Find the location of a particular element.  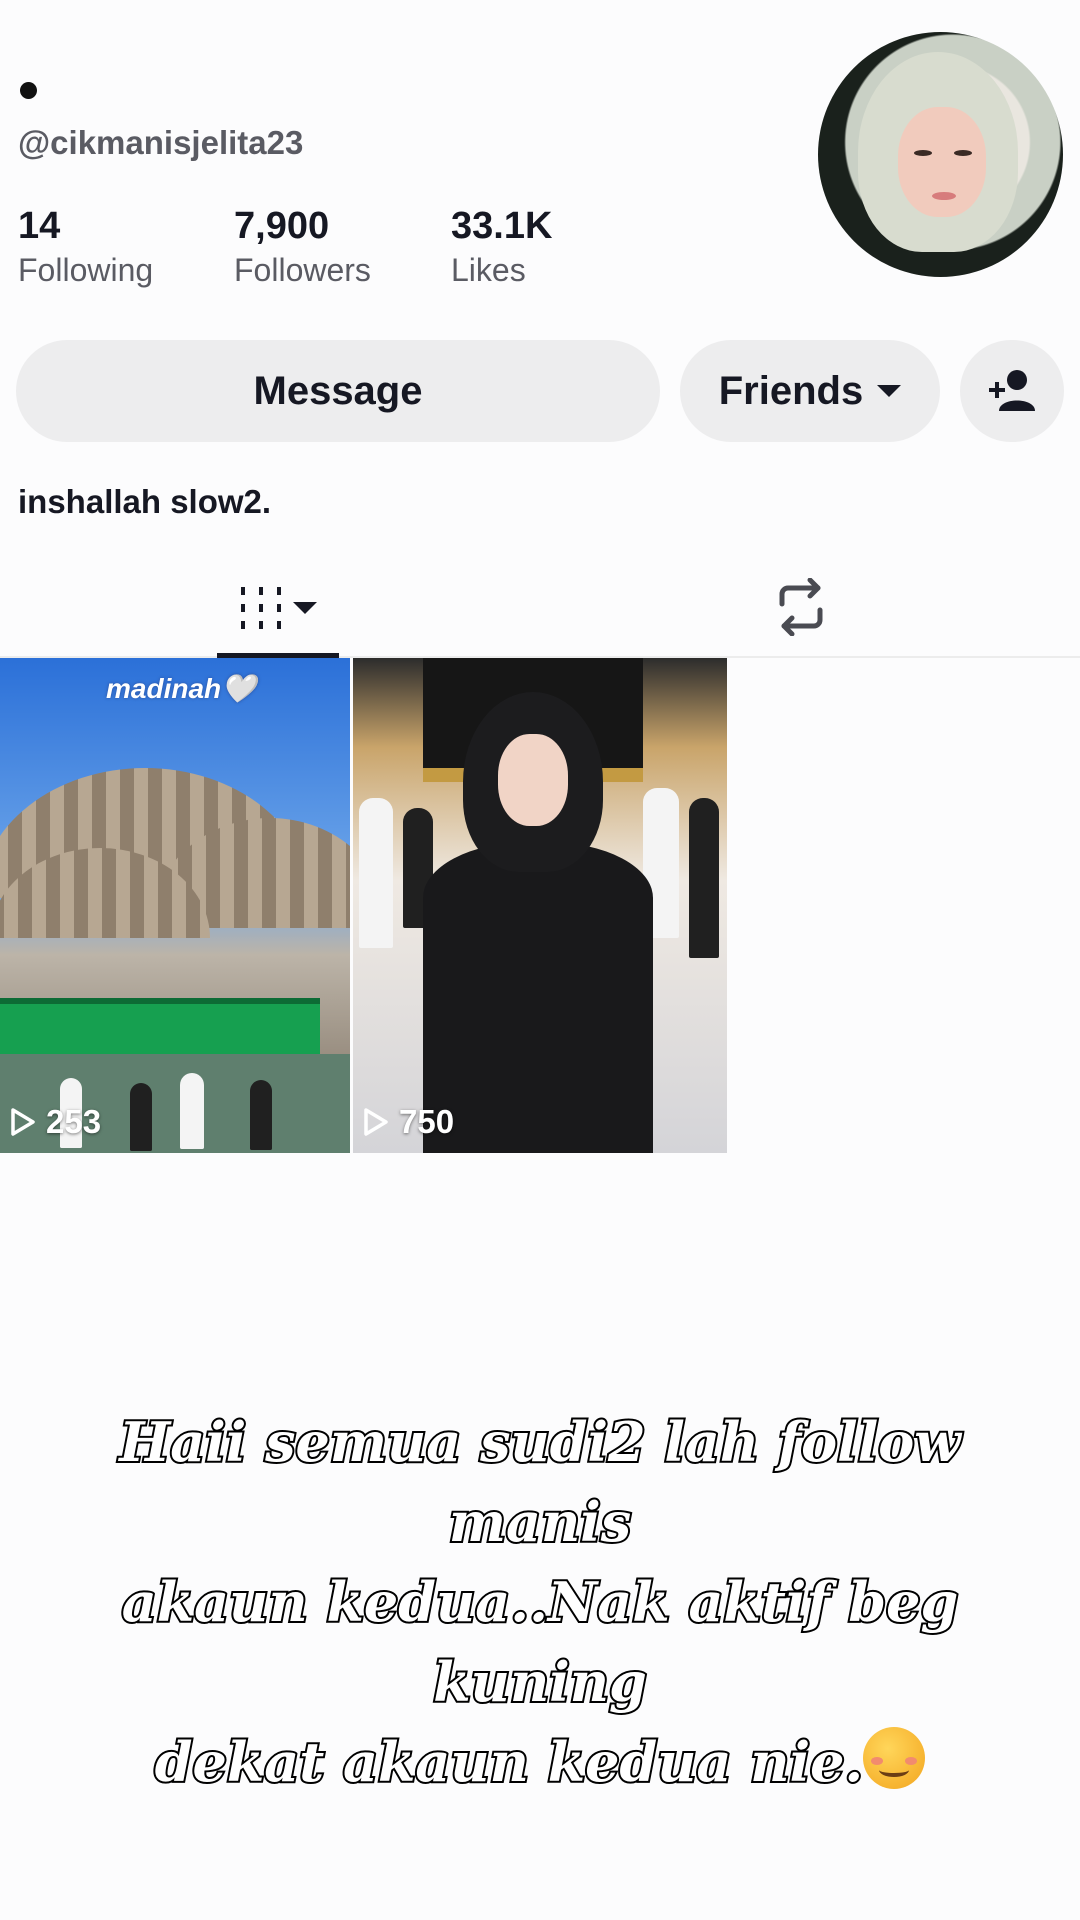

stat-following: 14 Following is located at coordinates (85, 247).